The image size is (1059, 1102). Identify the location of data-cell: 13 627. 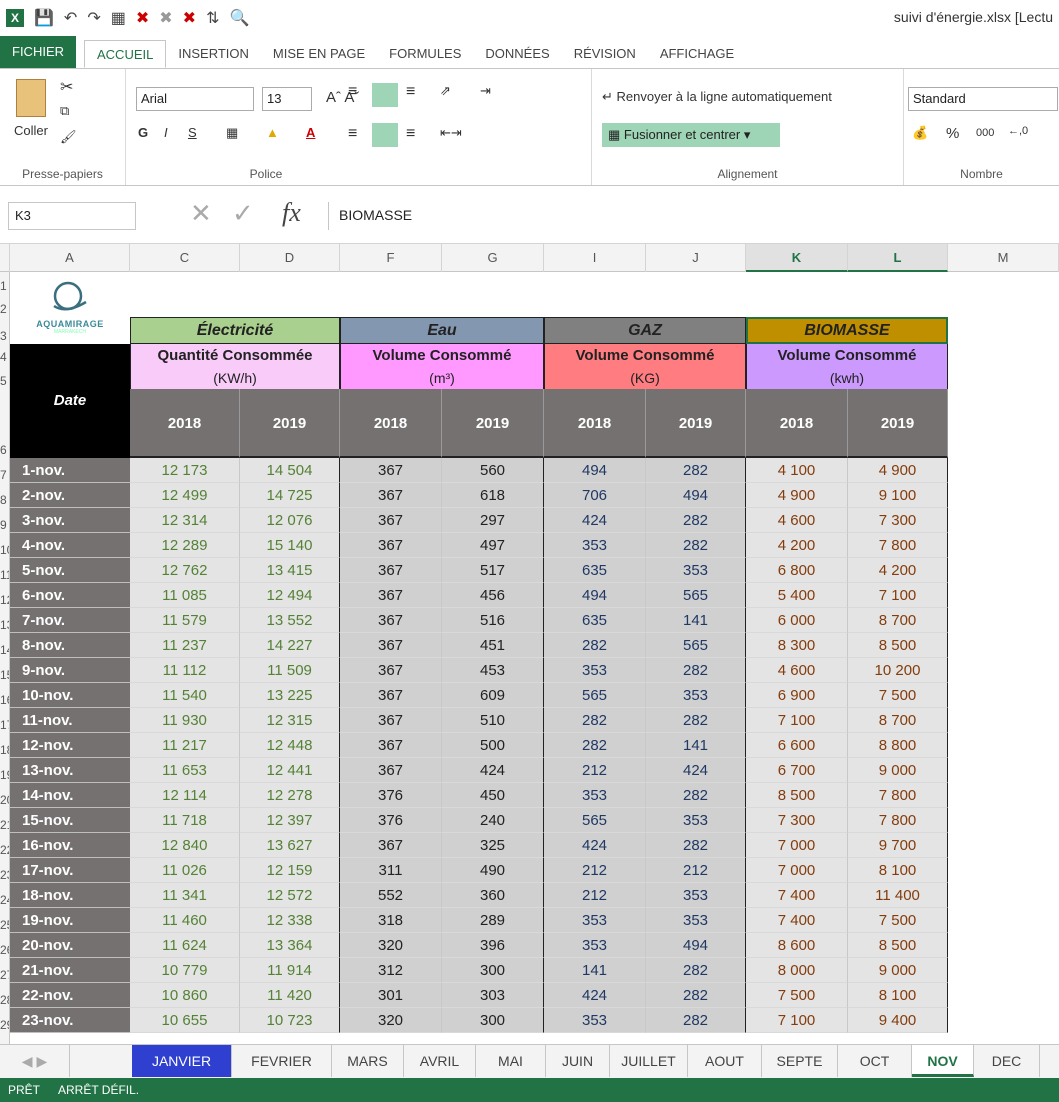
(290, 845).